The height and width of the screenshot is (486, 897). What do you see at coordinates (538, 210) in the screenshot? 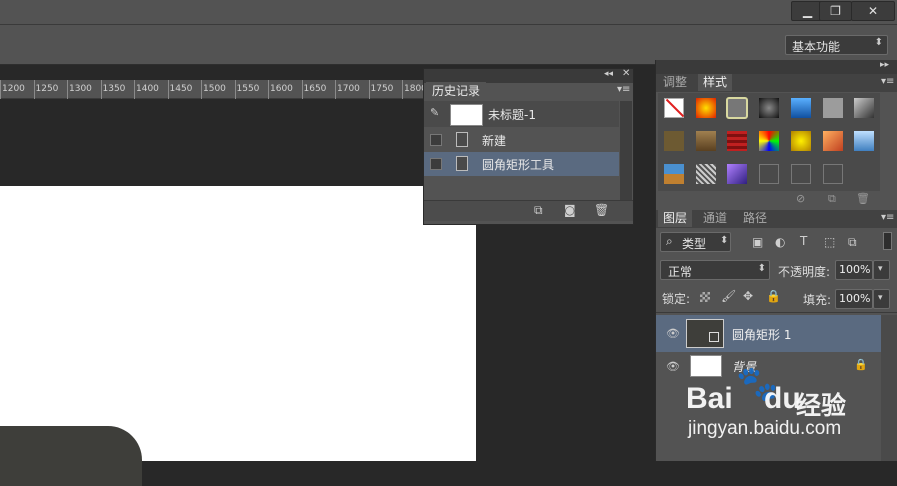
I see `new-document-from-state-icon: ⧉` at bounding box center [538, 210].